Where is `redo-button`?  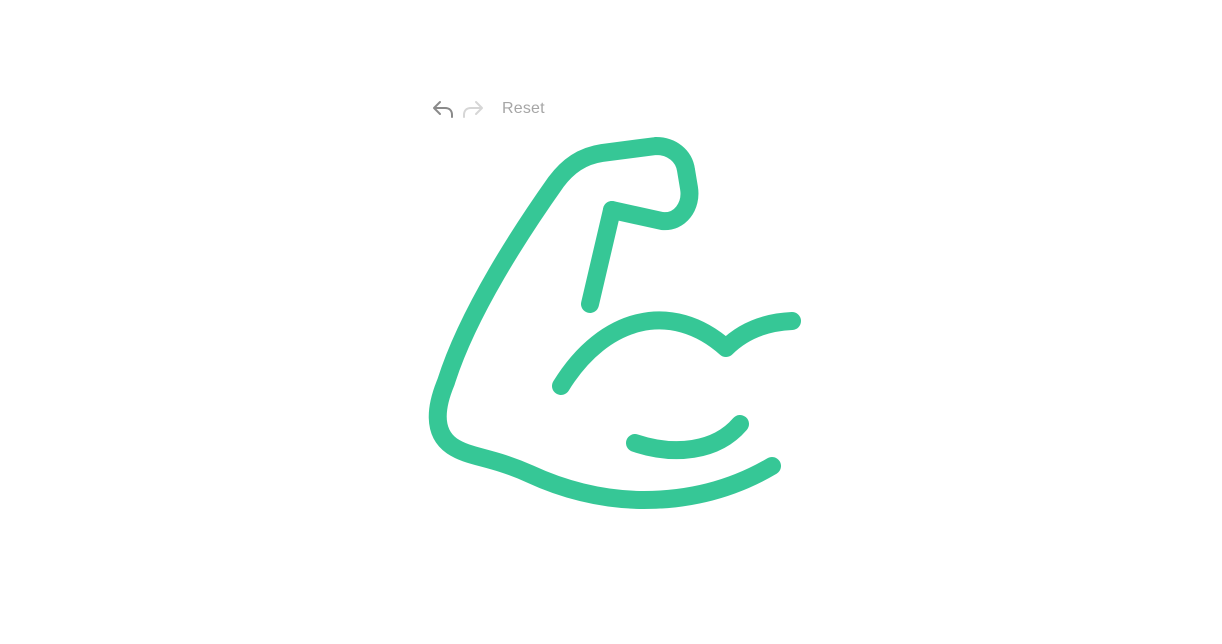 redo-button is located at coordinates (473, 109).